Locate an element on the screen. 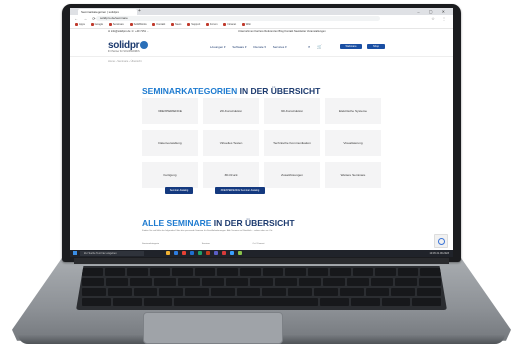 Image resolution: width=523 pixels, height=359 pixels. bookmark-item: Forum is located at coordinates (212, 25).